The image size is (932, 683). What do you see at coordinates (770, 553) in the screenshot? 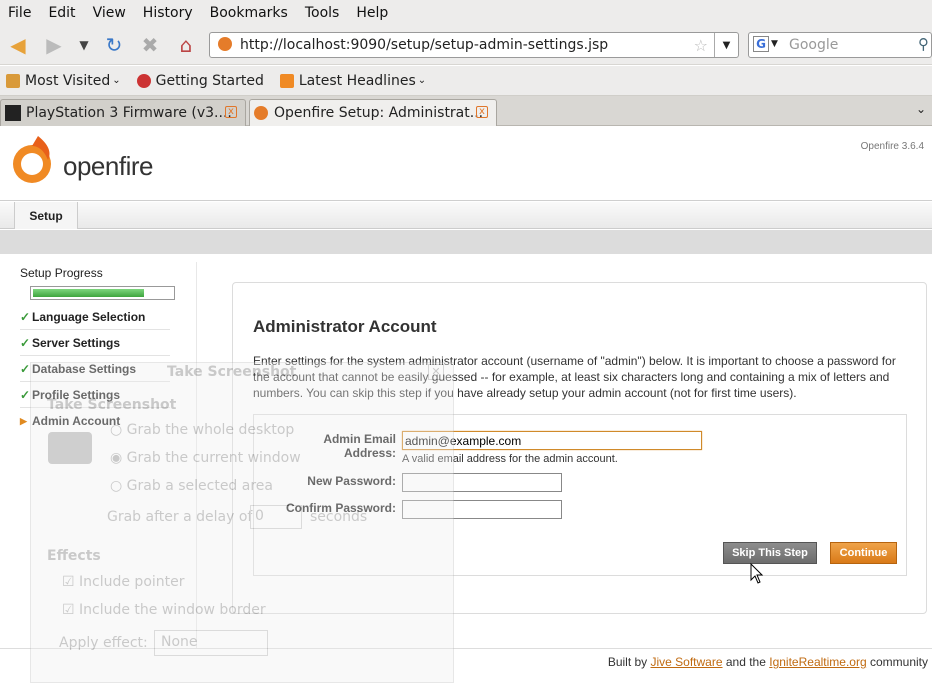
I see `skip-step-button: Skip This Step` at bounding box center [770, 553].